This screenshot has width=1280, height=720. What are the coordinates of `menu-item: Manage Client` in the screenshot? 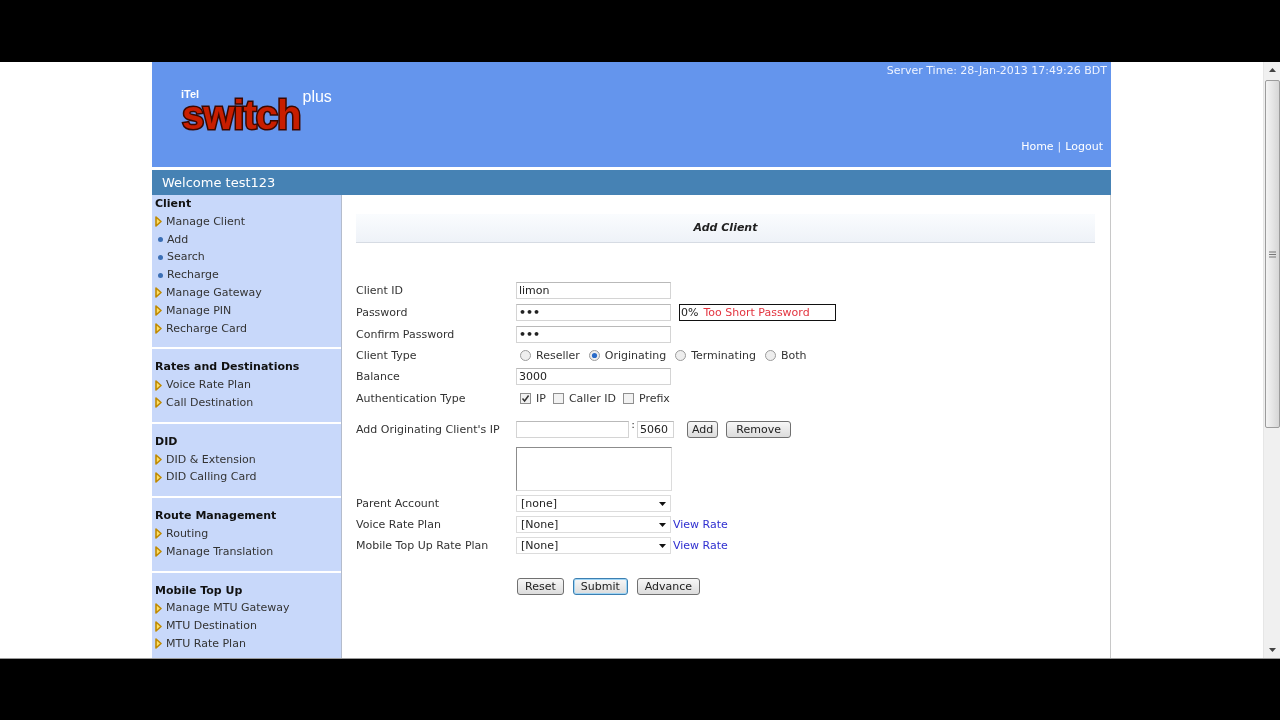 It's located at (200, 221).